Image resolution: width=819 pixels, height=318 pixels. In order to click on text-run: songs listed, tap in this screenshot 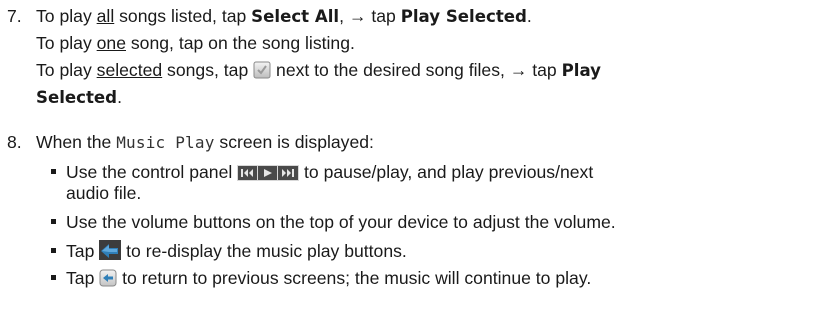, I will do `click(183, 16)`.